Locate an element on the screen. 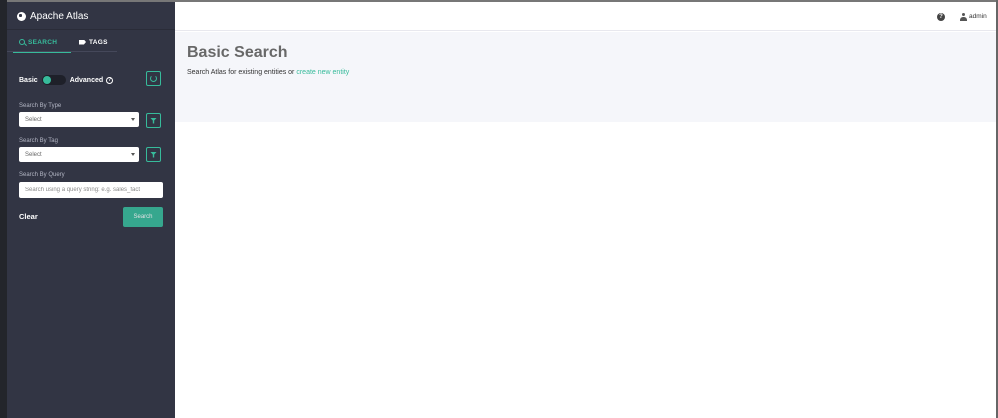 This screenshot has height=418, width=998. tag-filter-button is located at coordinates (153, 154).